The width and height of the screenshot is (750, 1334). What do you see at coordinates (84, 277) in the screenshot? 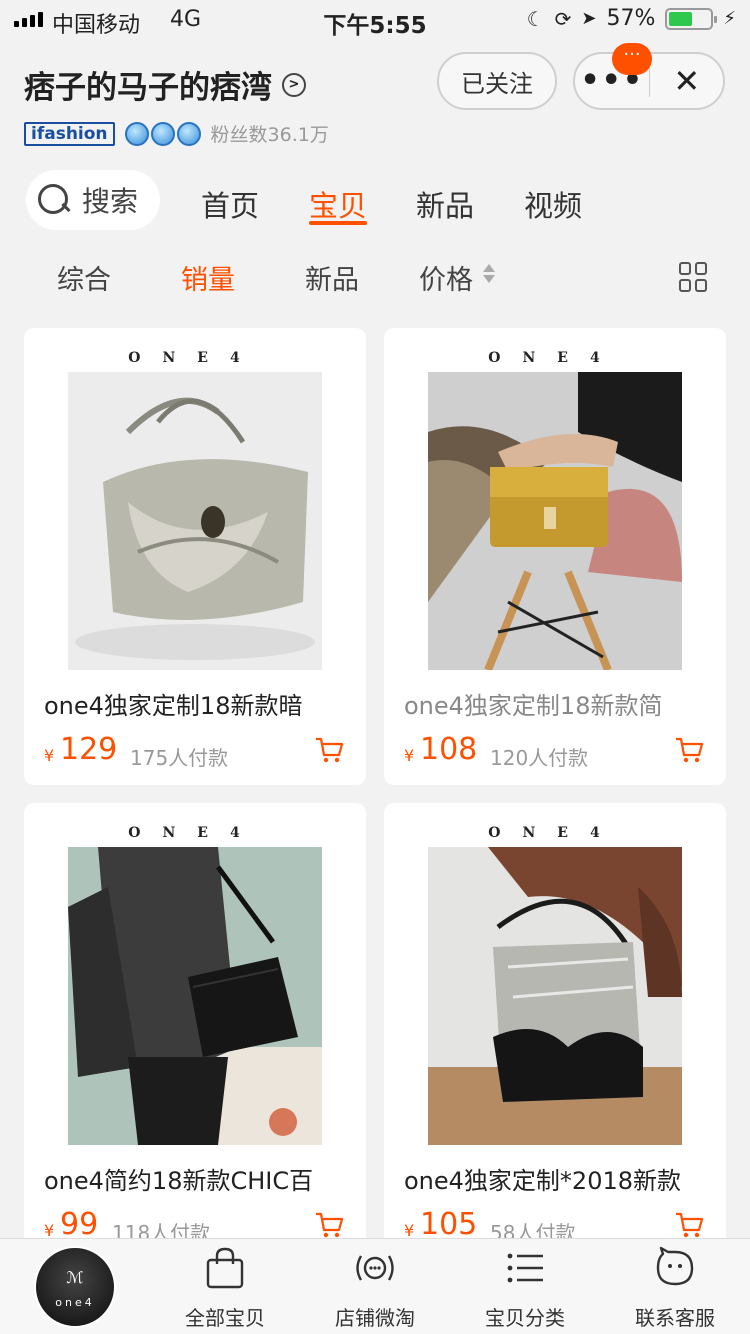
I see `sort-comprehensive: 综合` at bounding box center [84, 277].